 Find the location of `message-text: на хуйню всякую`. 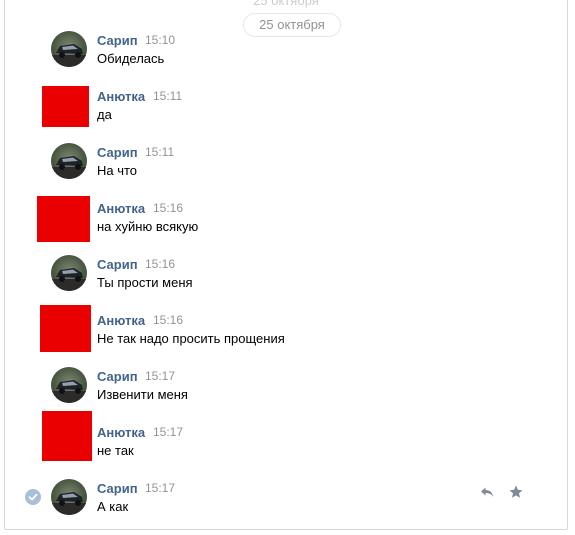

message-text: на хуйню всякую is located at coordinates (148, 226).